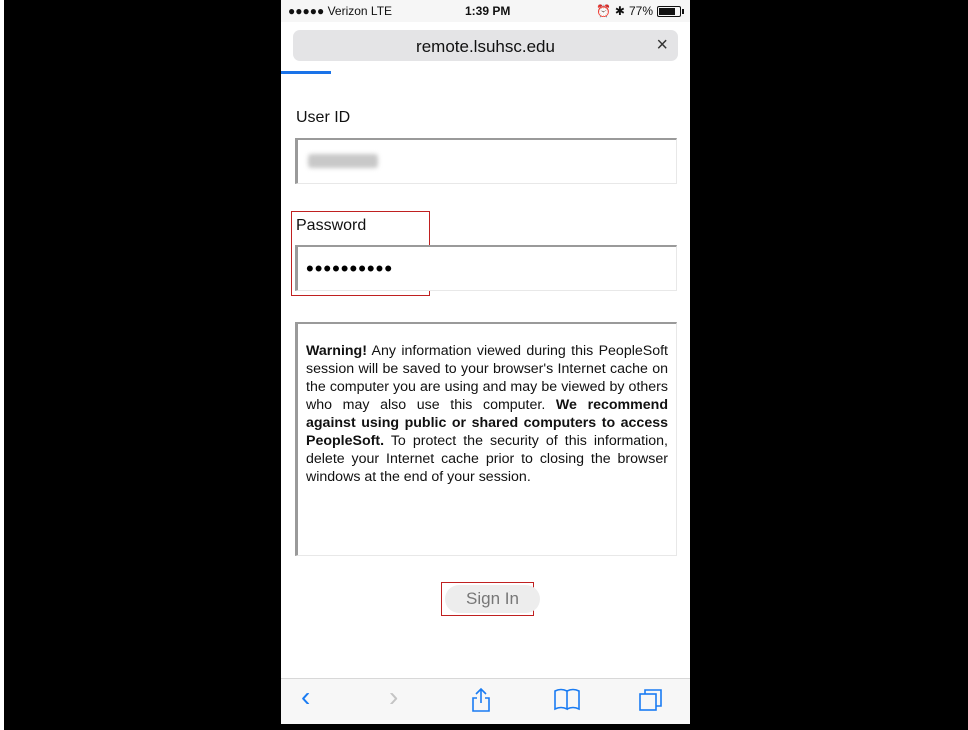 This screenshot has height=730, width=968. Describe the element at coordinates (670, 11) in the screenshot. I see `battery-icon` at that location.